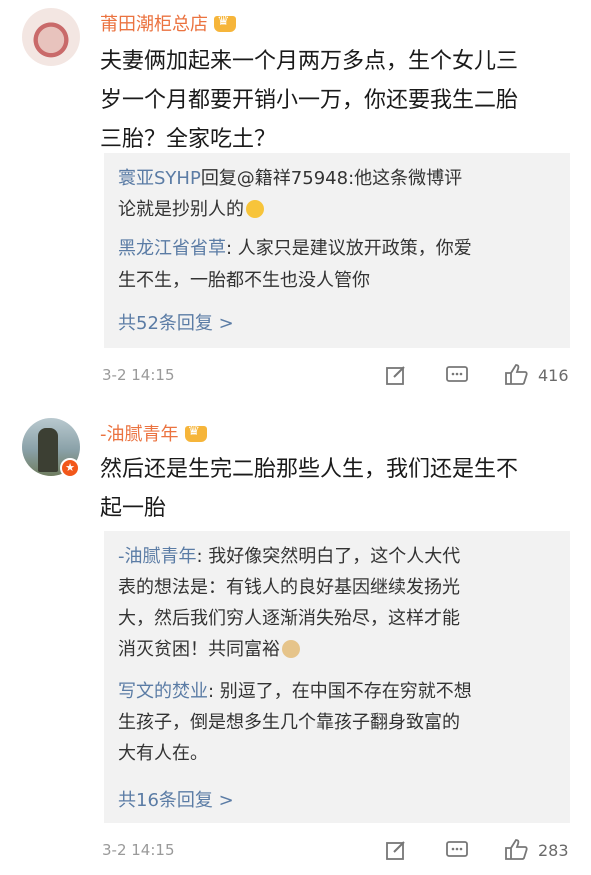  What do you see at coordinates (70, 468) in the screenshot?
I see `verified-badge-icon: ★` at bounding box center [70, 468].